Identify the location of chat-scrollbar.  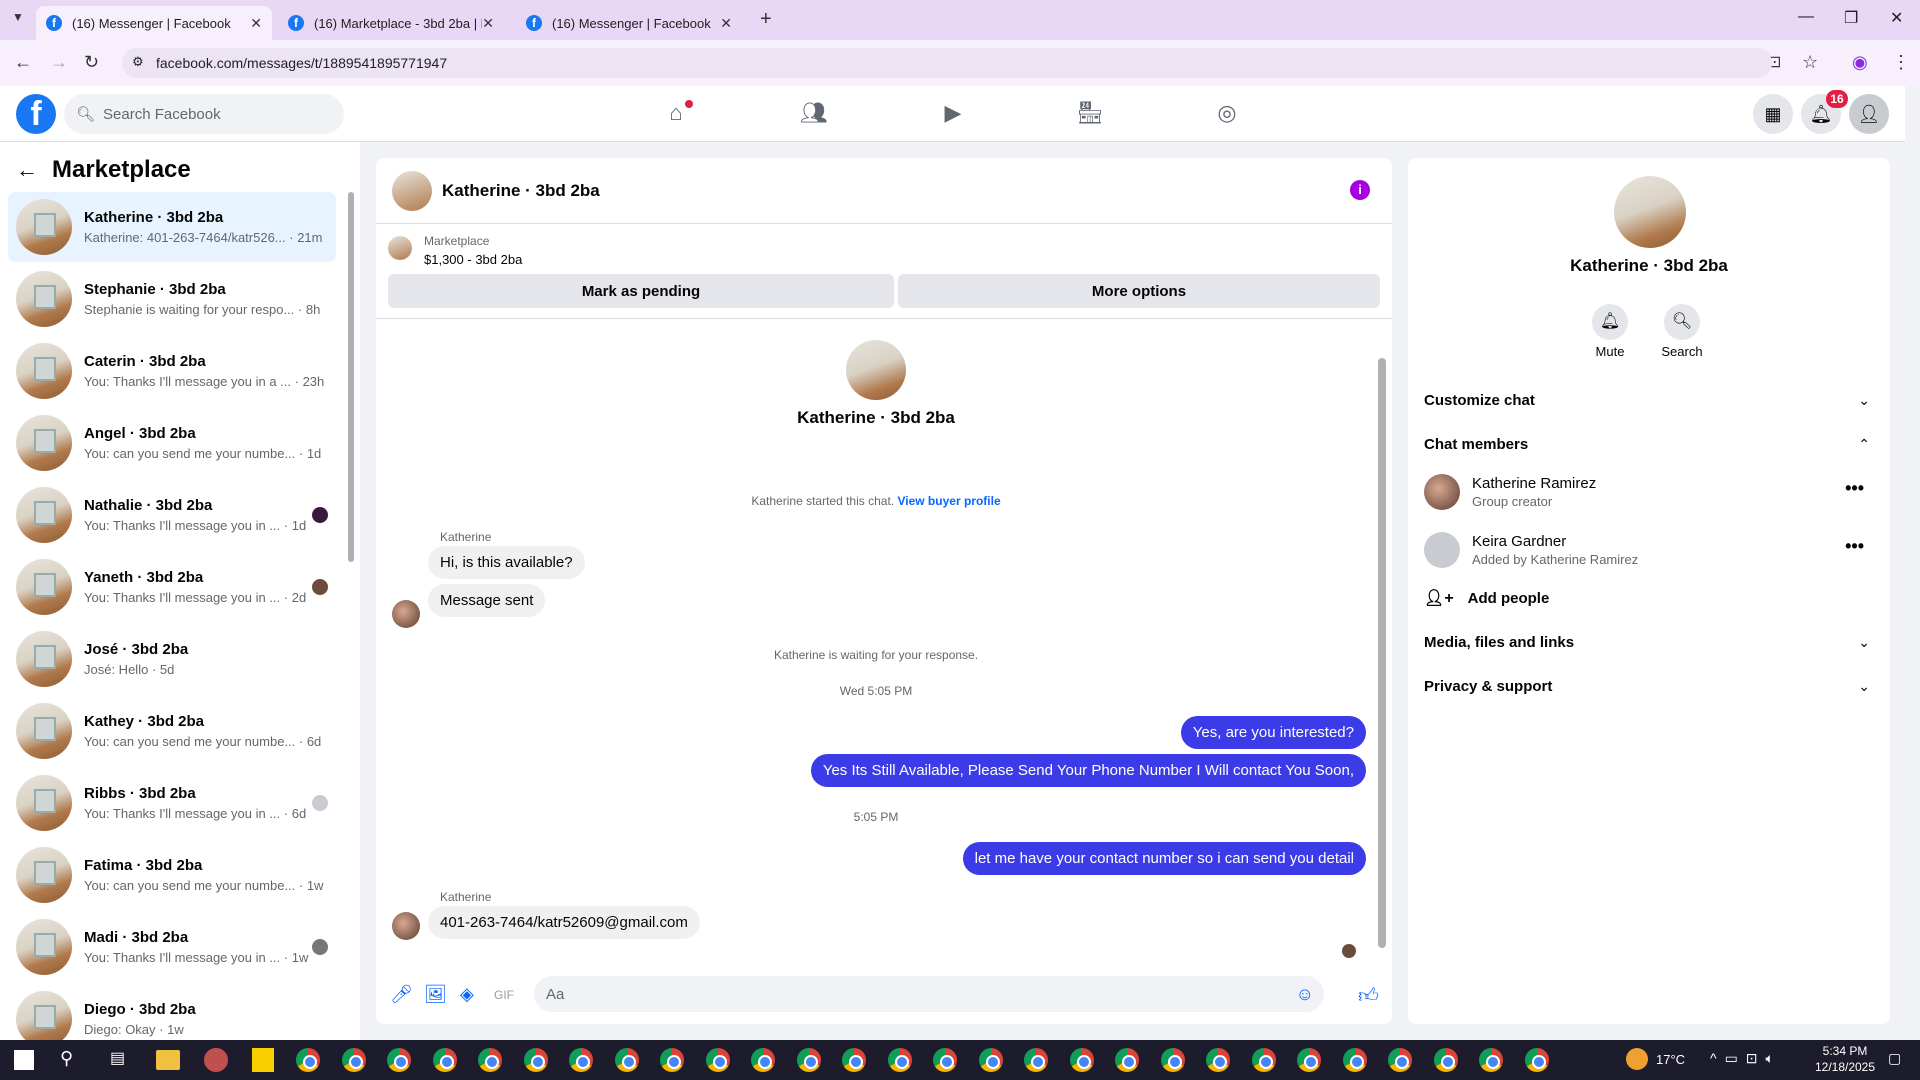
(1382, 653).